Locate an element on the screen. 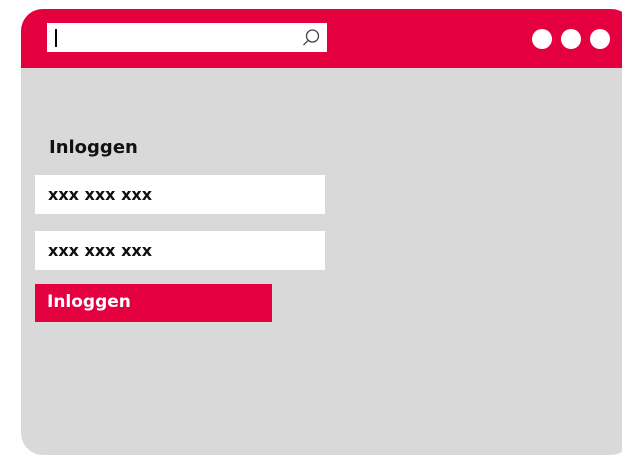  username-field: xxx xxx xxx is located at coordinates (180, 194).